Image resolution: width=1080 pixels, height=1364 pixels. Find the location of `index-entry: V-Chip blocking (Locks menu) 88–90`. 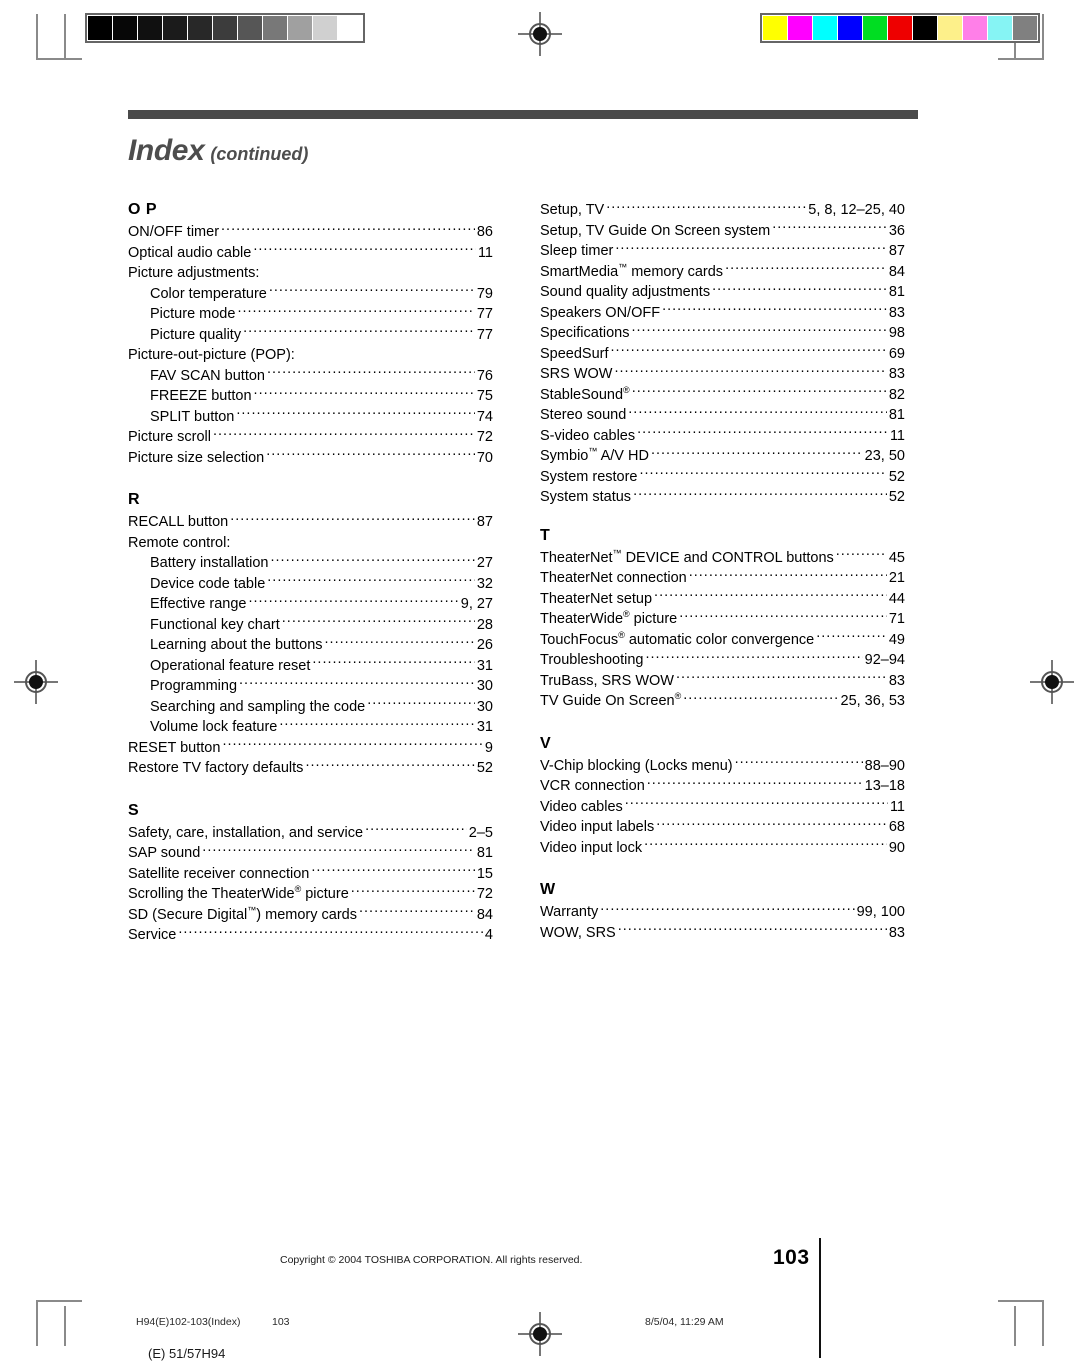

index-entry: V-Chip blocking (Locks menu) 88–90 is located at coordinates (722, 766).